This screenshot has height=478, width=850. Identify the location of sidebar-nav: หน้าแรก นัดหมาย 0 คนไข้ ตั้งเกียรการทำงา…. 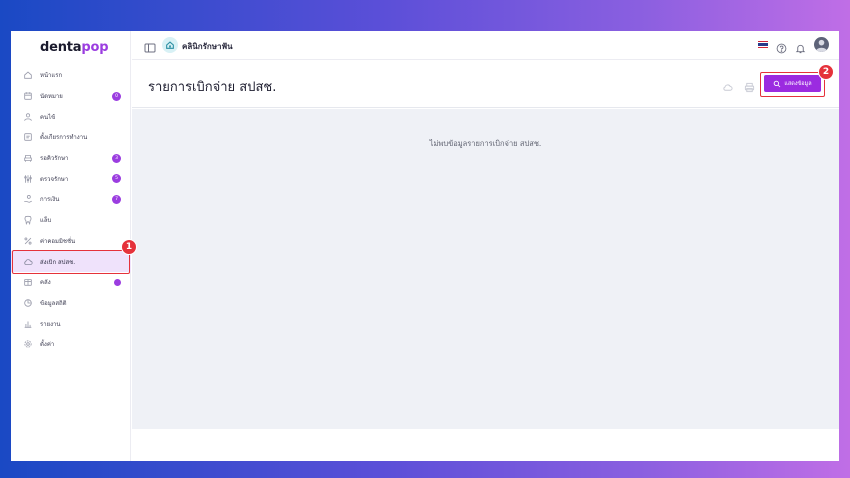
(71, 210).